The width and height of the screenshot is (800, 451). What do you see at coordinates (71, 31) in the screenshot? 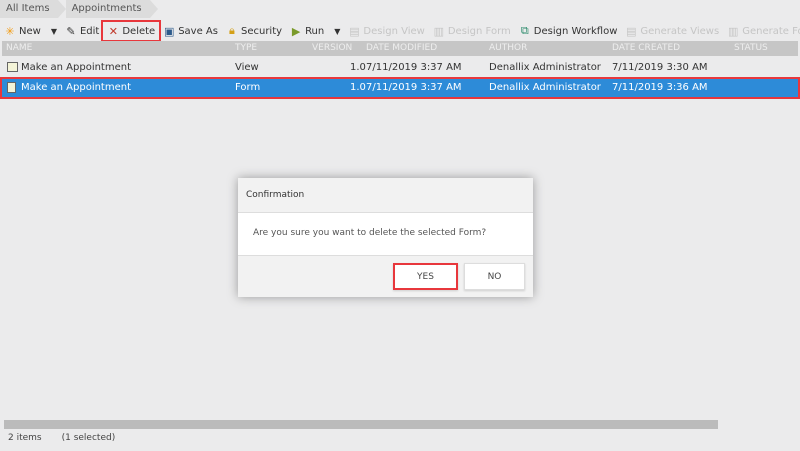
I see `pencil-icon: ✎` at bounding box center [71, 31].